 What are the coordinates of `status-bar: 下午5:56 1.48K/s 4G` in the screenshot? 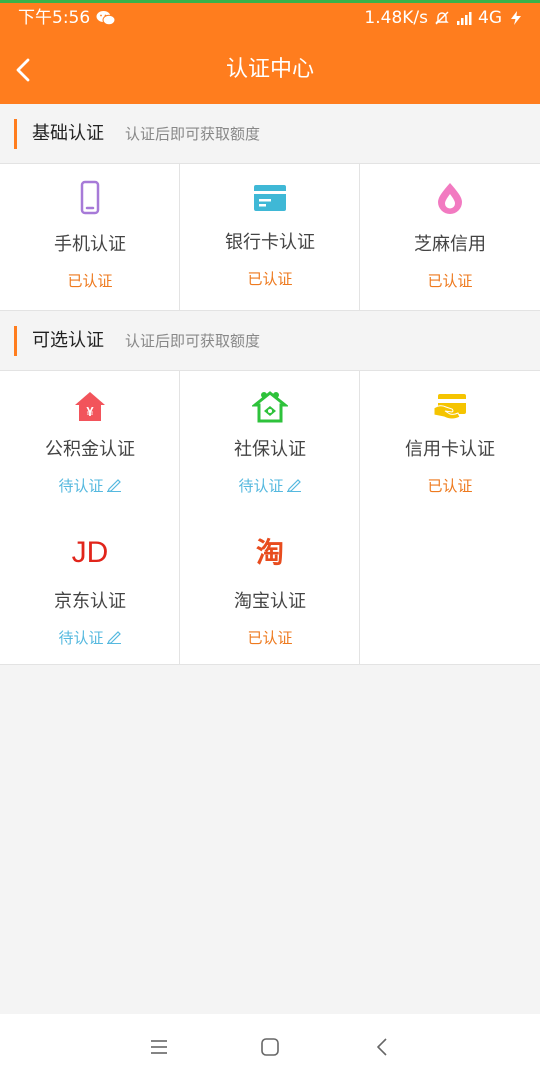 It's located at (270, 18).